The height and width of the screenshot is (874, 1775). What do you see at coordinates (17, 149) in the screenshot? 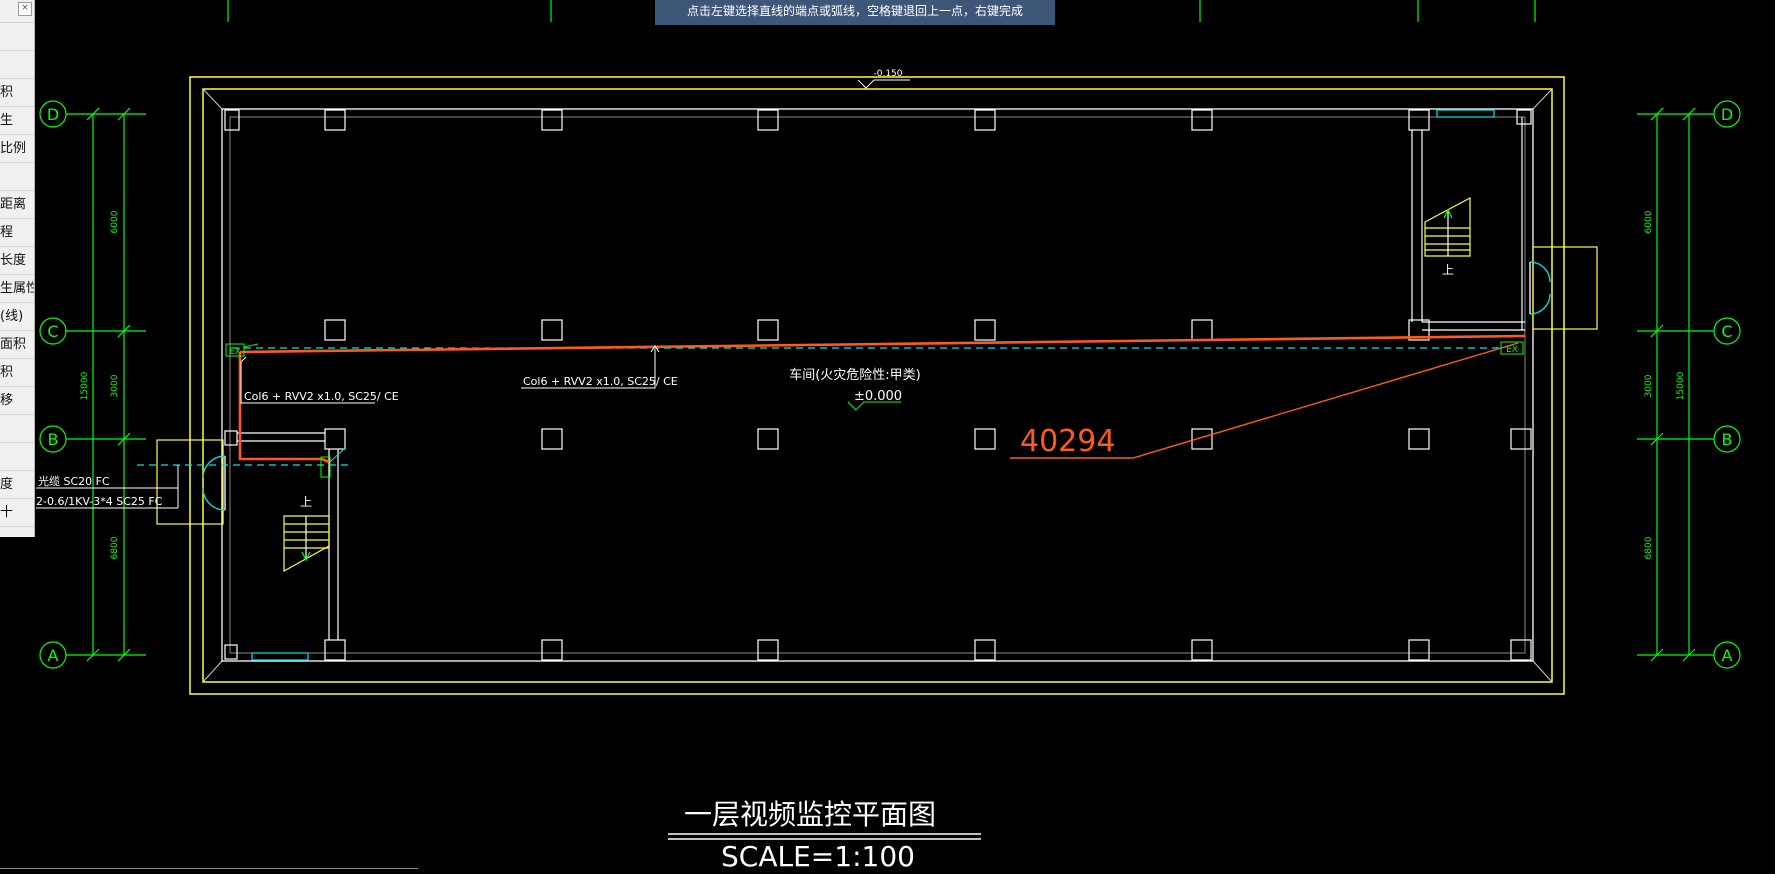
I see `side-panel-item: 比例` at bounding box center [17, 149].